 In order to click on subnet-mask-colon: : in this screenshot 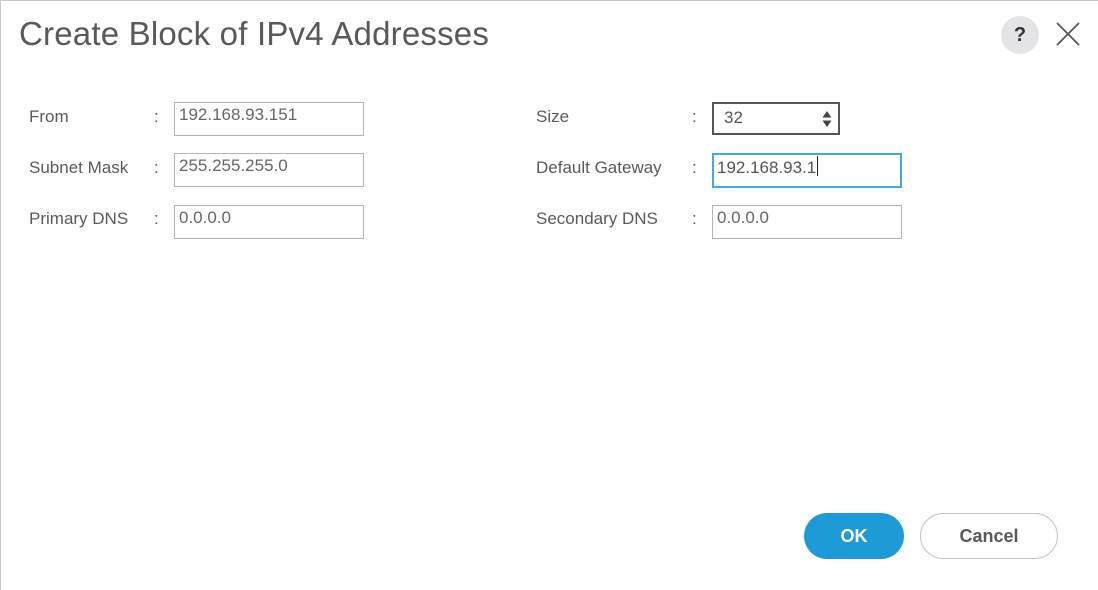, I will do `click(156, 167)`.